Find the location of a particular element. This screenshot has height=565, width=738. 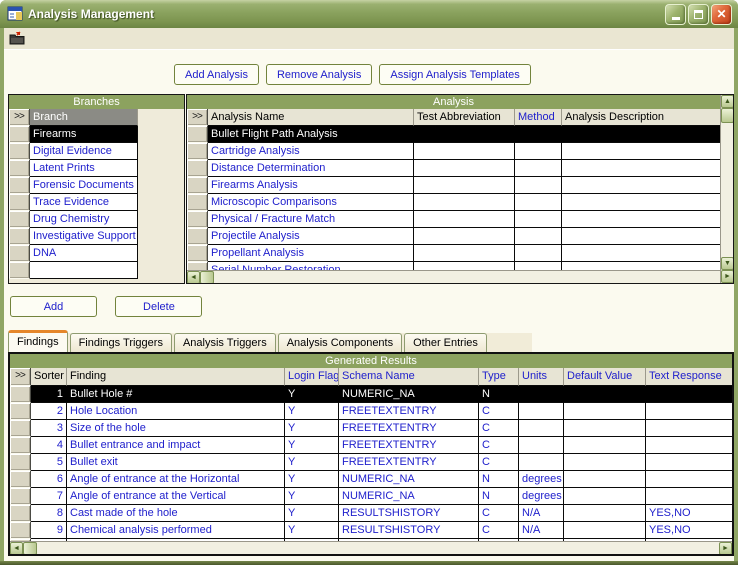

analysis-partial-row: Serial Number Restoration is located at coordinates (453, 266).